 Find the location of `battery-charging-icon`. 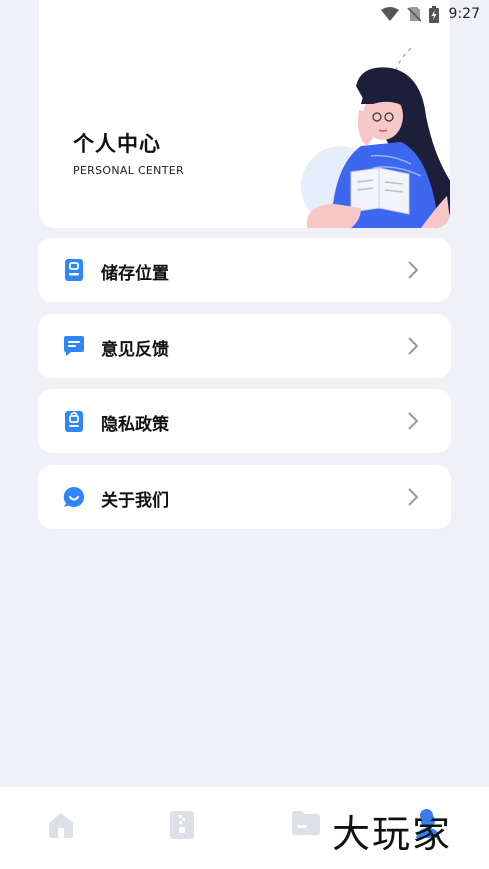

battery-charging-icon is located at coordinates (433, 14).